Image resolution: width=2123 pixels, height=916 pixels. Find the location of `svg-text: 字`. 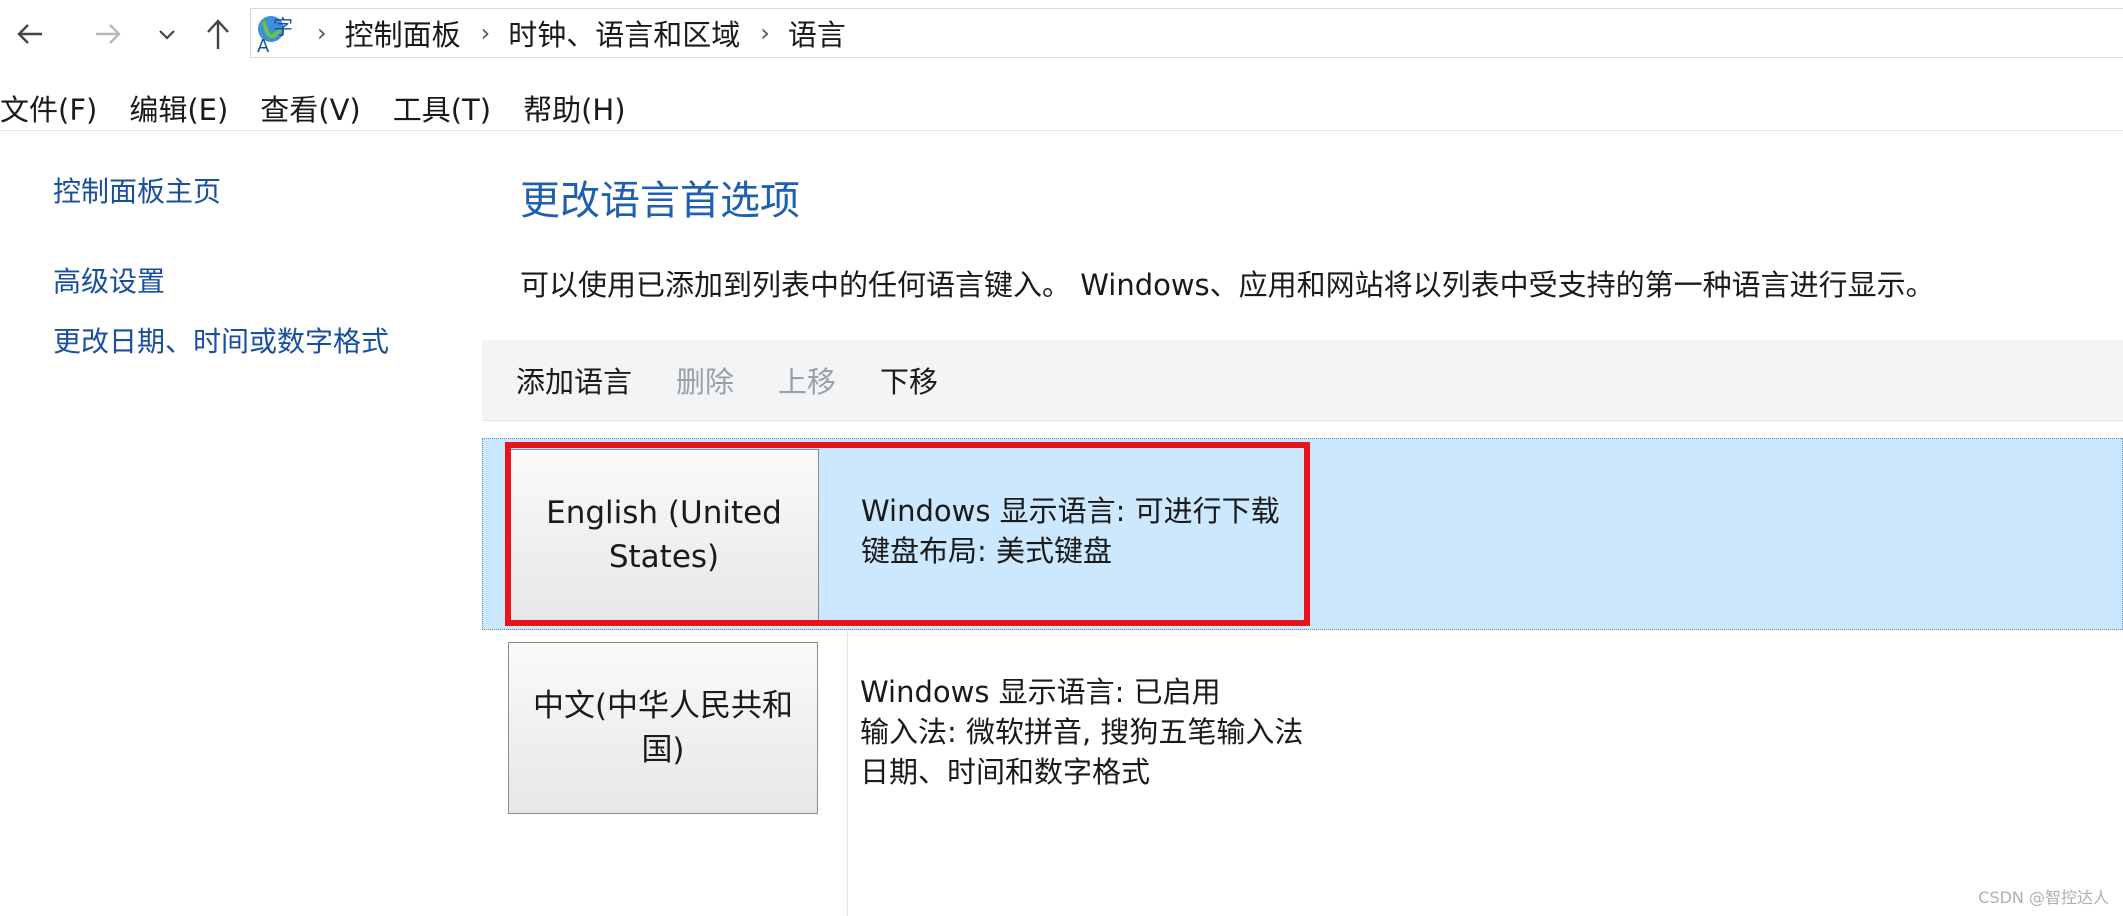

svg-text: 字 is located at coordinates (283, 27).